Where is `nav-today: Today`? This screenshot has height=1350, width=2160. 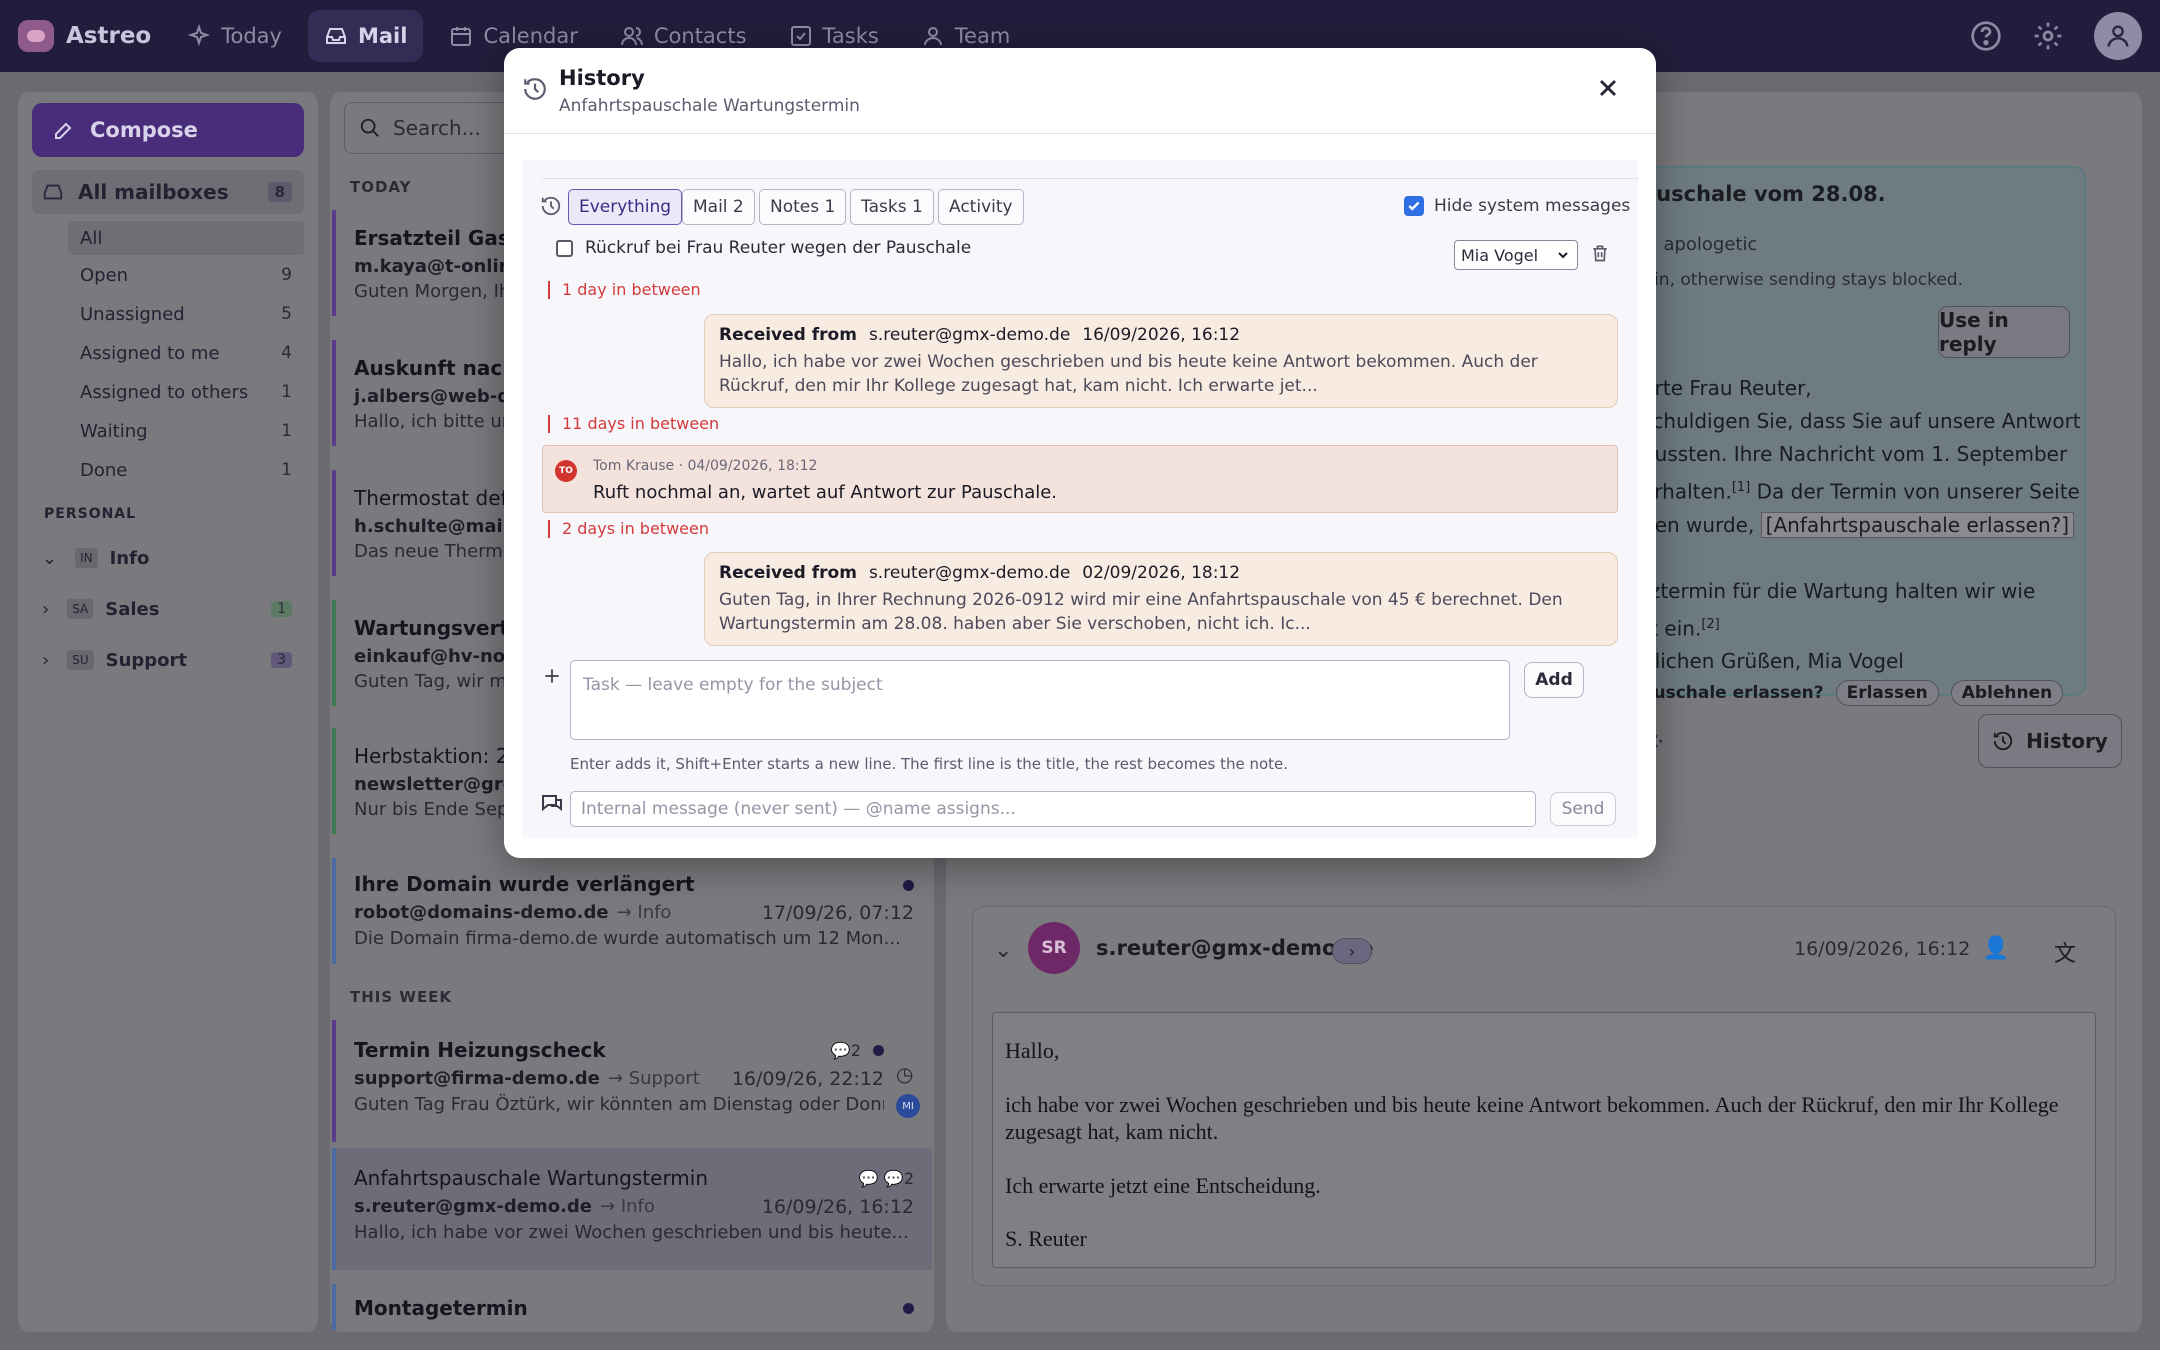 nav-today: Today is located at coordinates (234, 36).